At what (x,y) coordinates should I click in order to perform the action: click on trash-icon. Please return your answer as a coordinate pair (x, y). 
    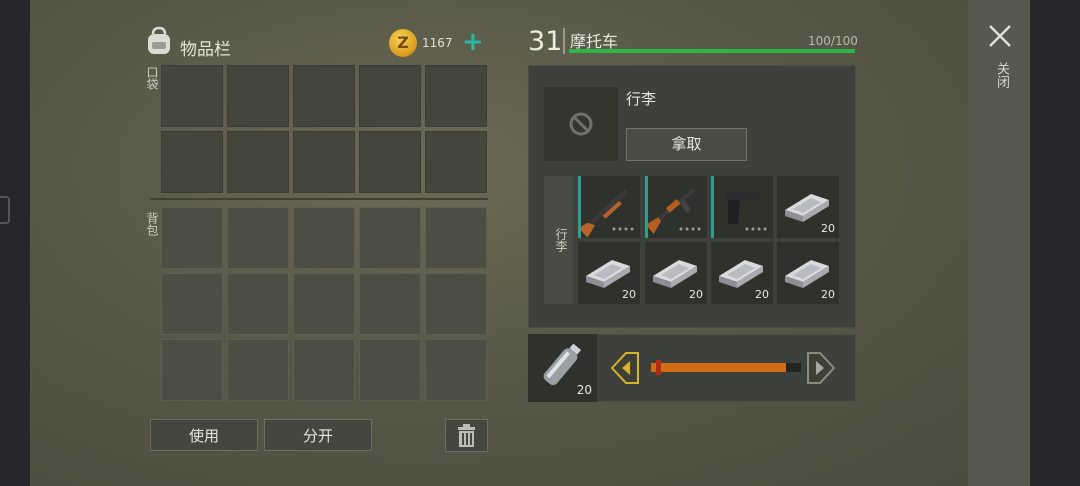
    Looking at the image, I should click on (466, 435).